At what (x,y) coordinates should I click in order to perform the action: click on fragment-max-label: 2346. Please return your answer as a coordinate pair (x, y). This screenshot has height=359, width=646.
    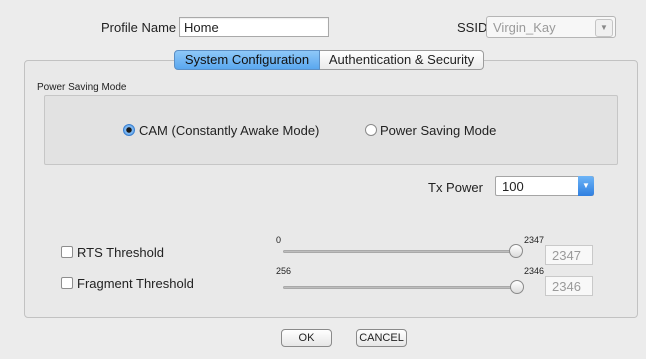
    Looking at the image, I should click on (534, 271).